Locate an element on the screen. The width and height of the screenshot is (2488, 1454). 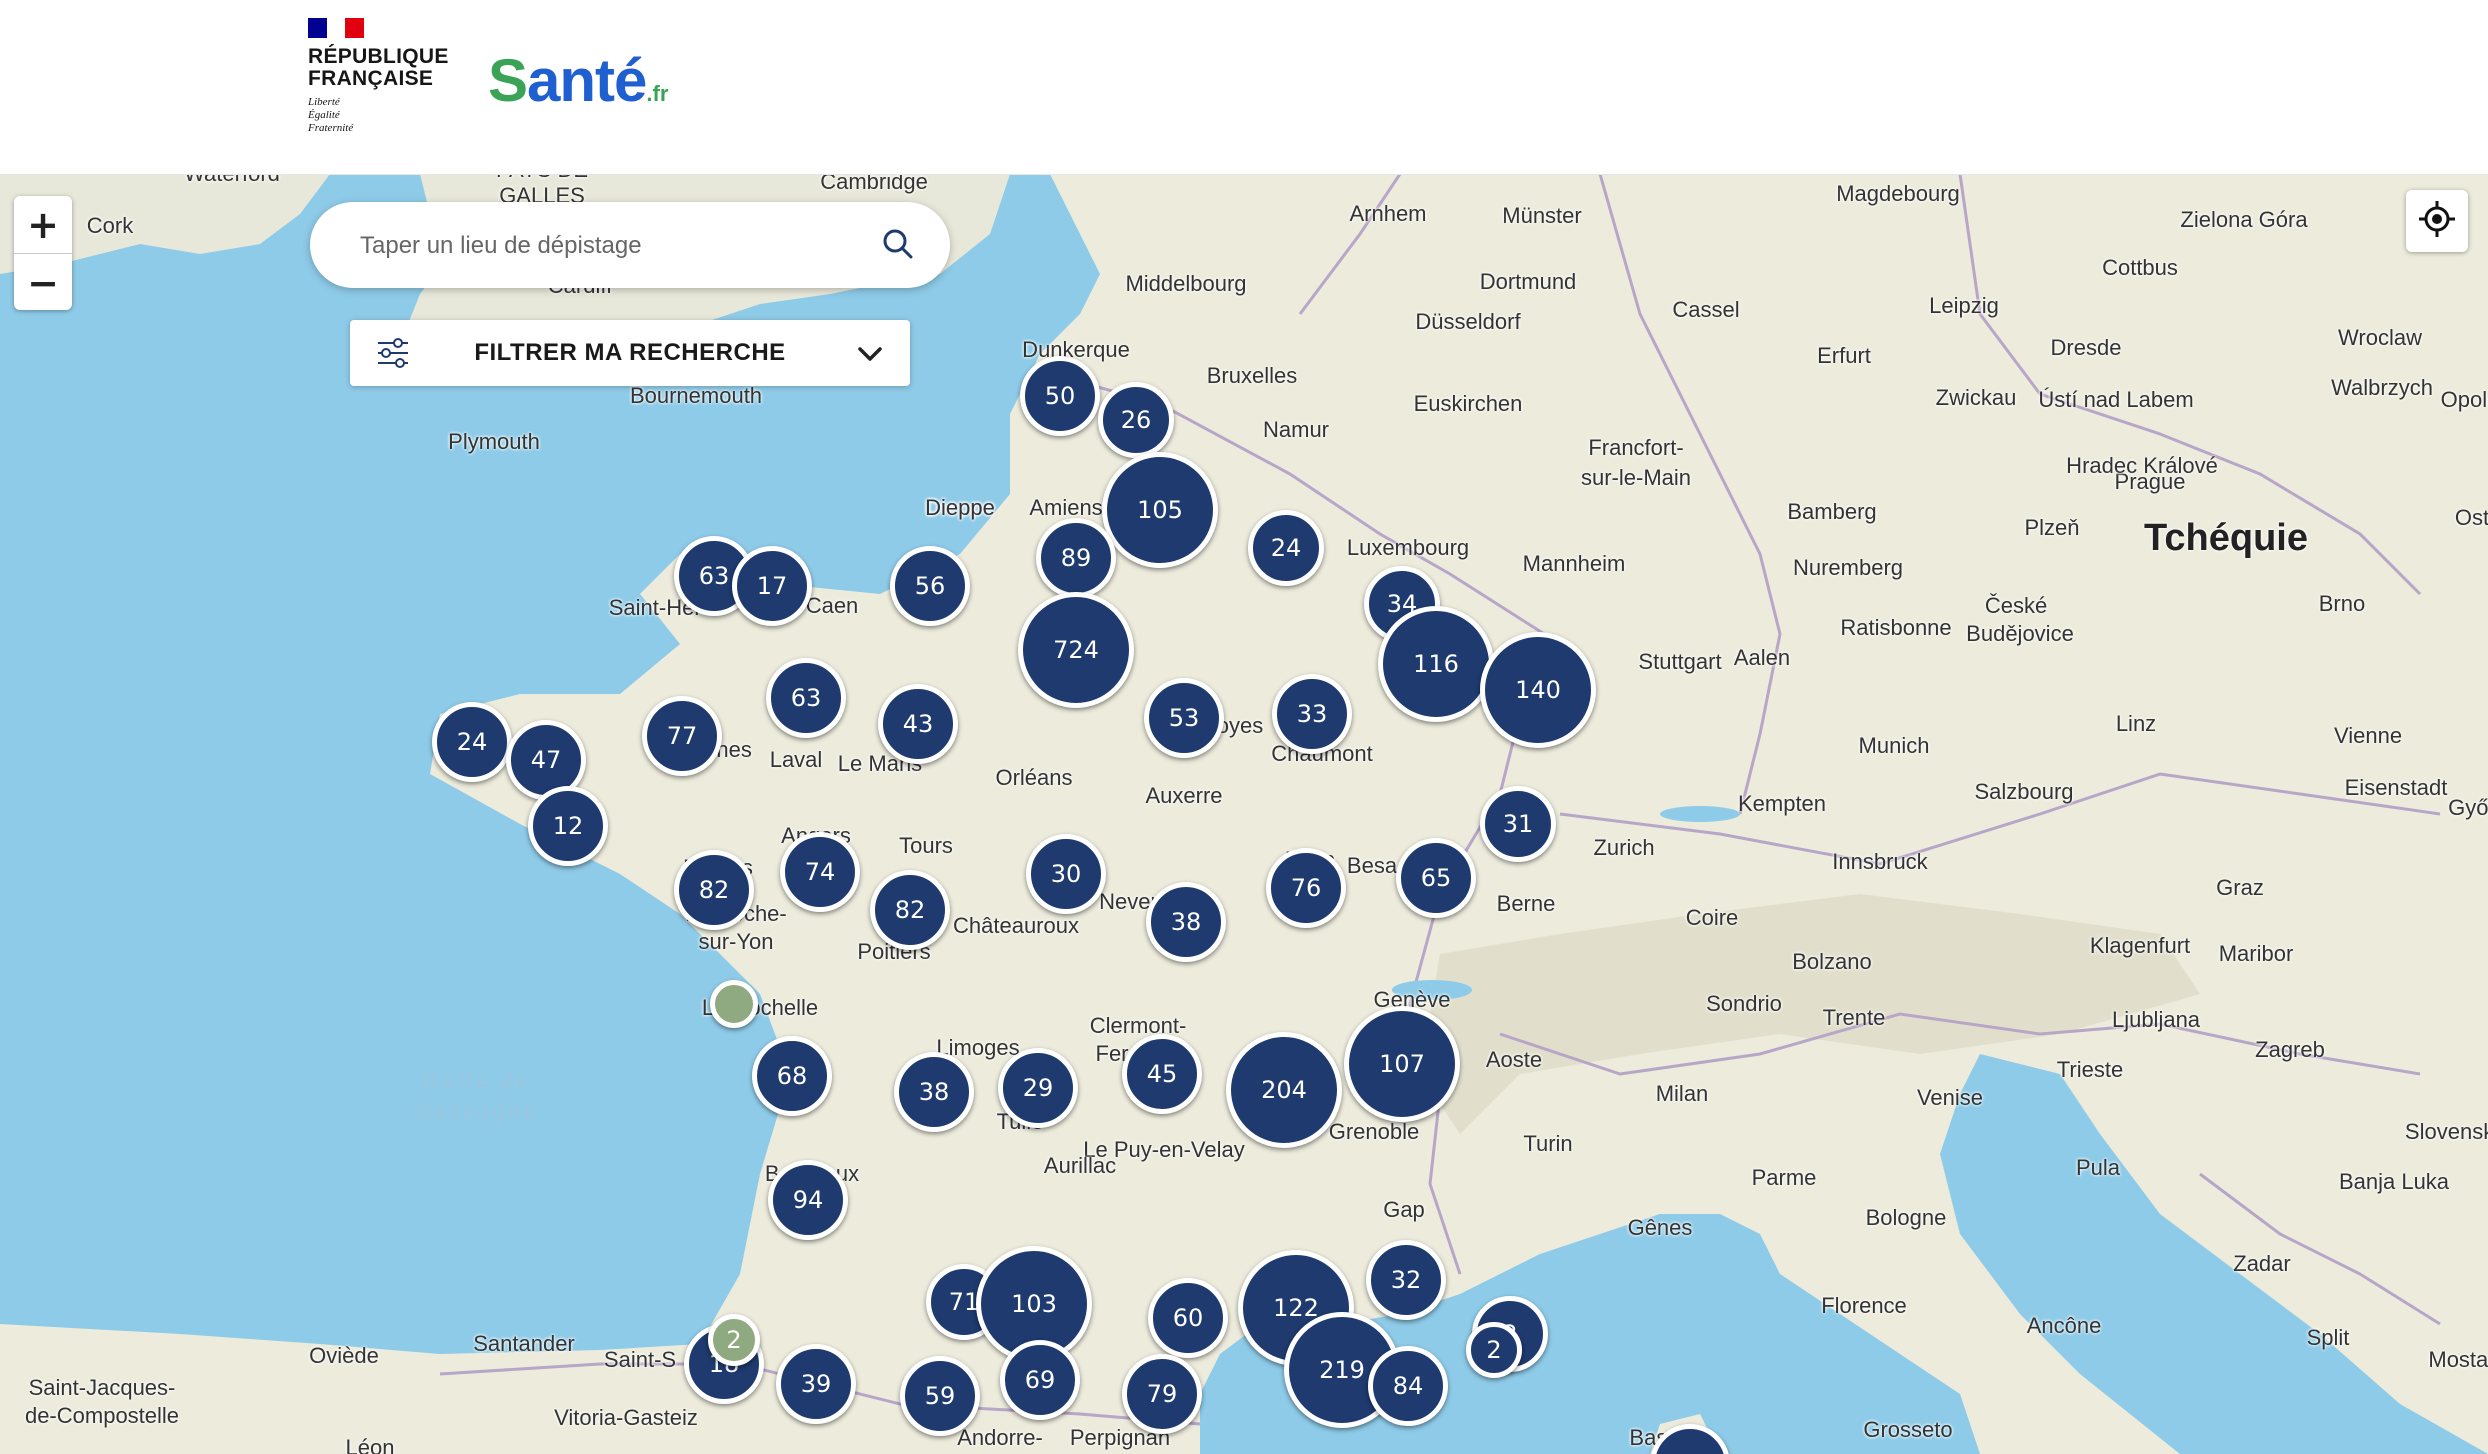
test-site-cluster: 60 is located at coordinates (1188, 1318).